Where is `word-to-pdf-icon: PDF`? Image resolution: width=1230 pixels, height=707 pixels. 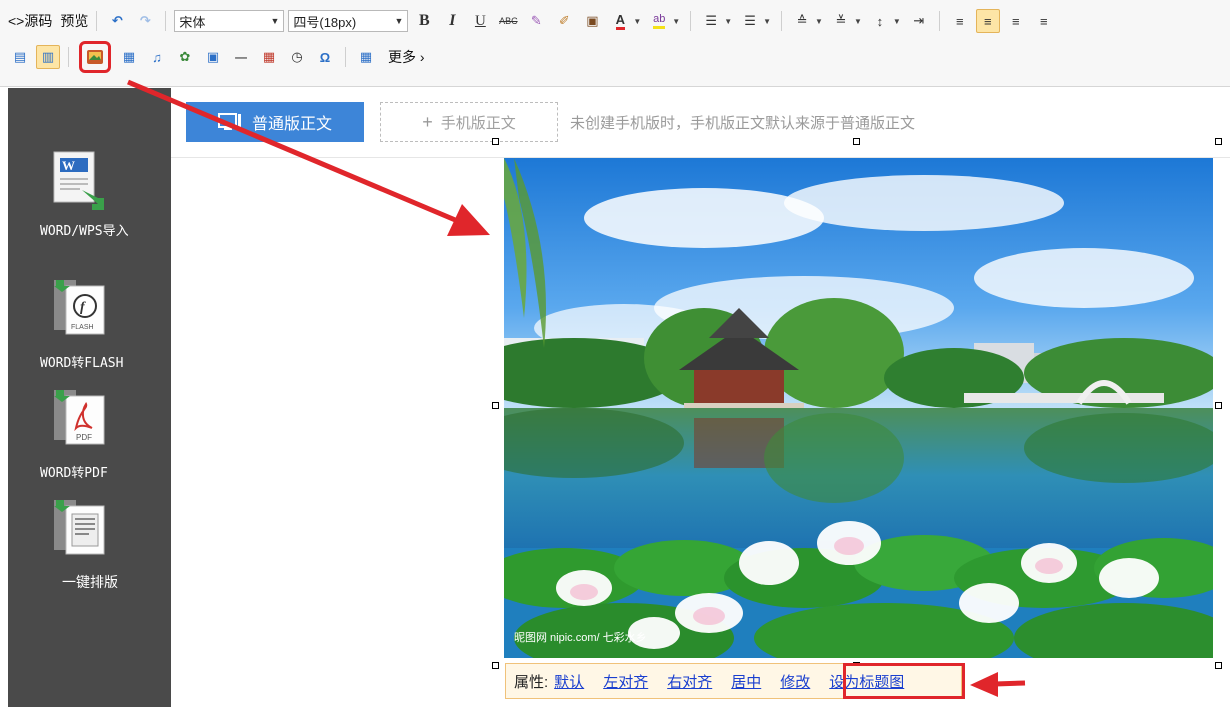
word-to-pdf-icon: PDF is located at coordinates (79, 417).